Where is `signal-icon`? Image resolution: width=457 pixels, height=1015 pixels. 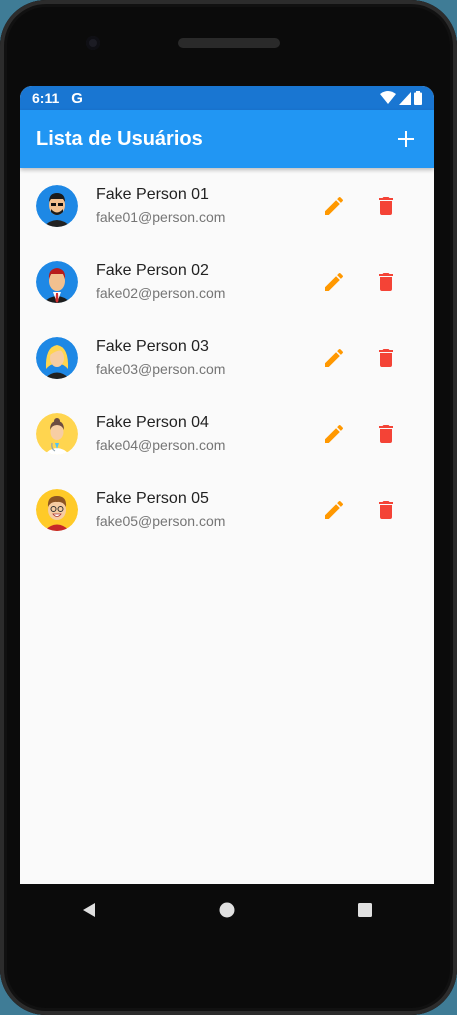
signal-icon is located at coordinates (405, 98).